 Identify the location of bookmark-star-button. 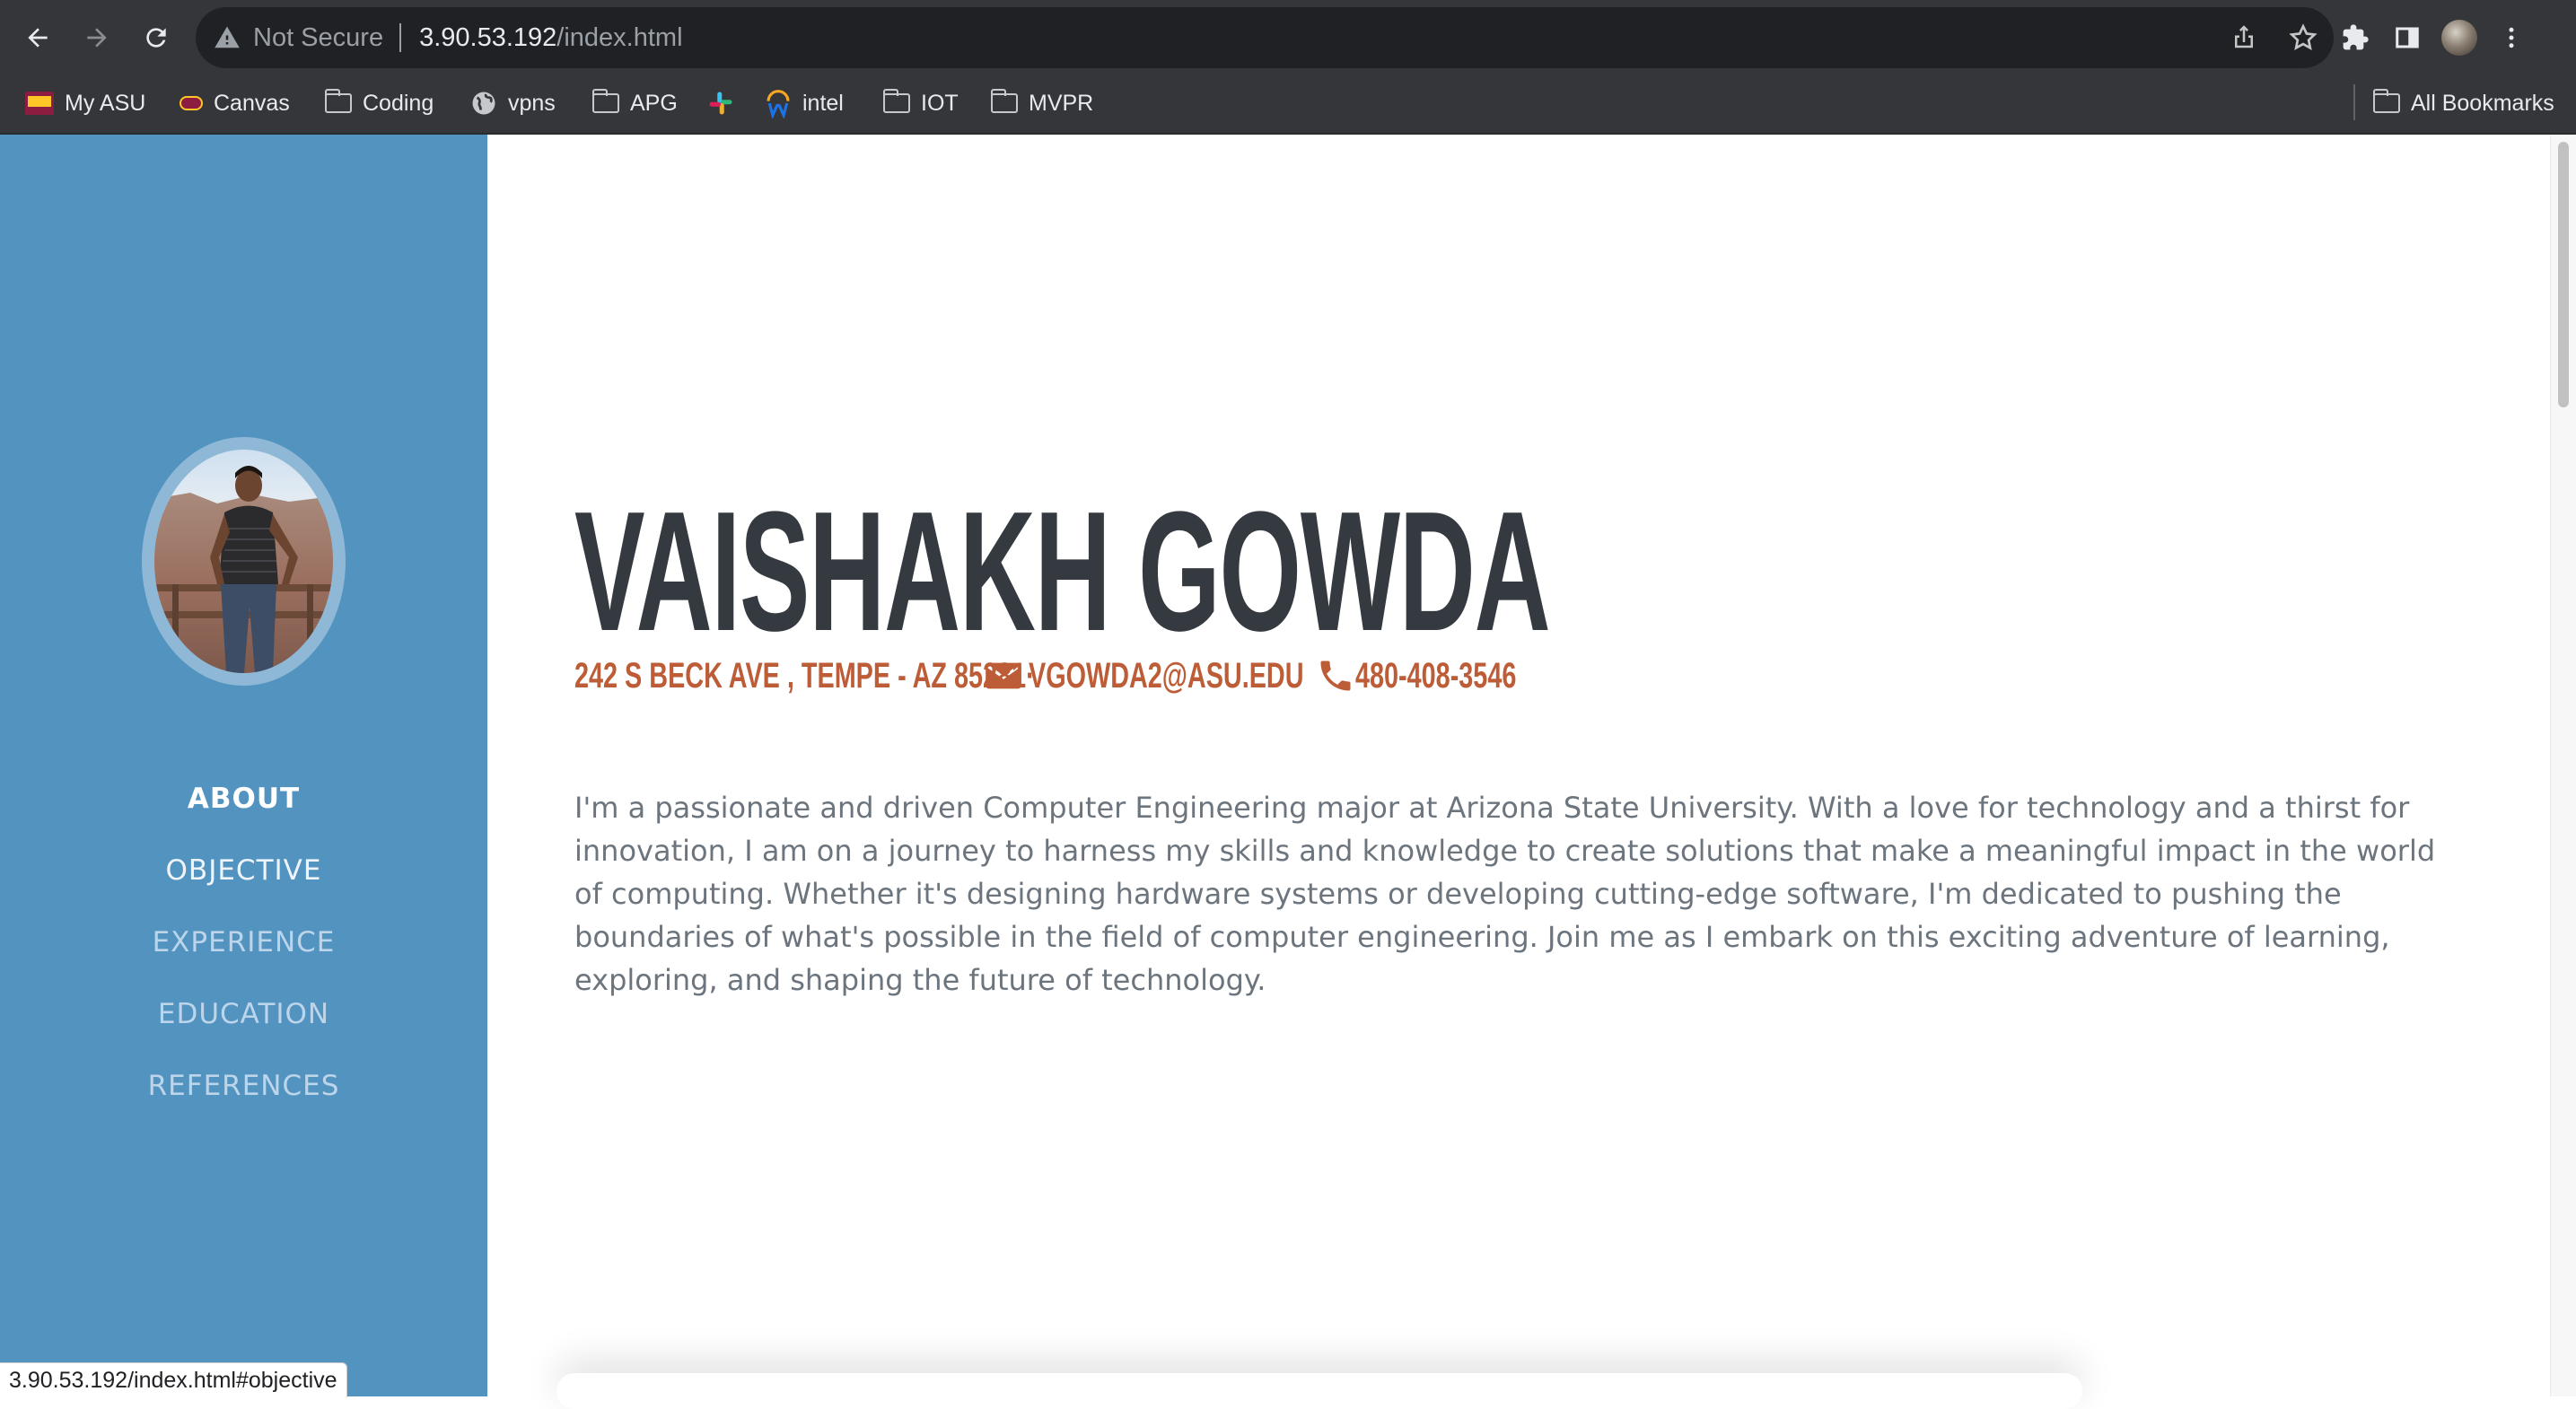
(2303, 37).